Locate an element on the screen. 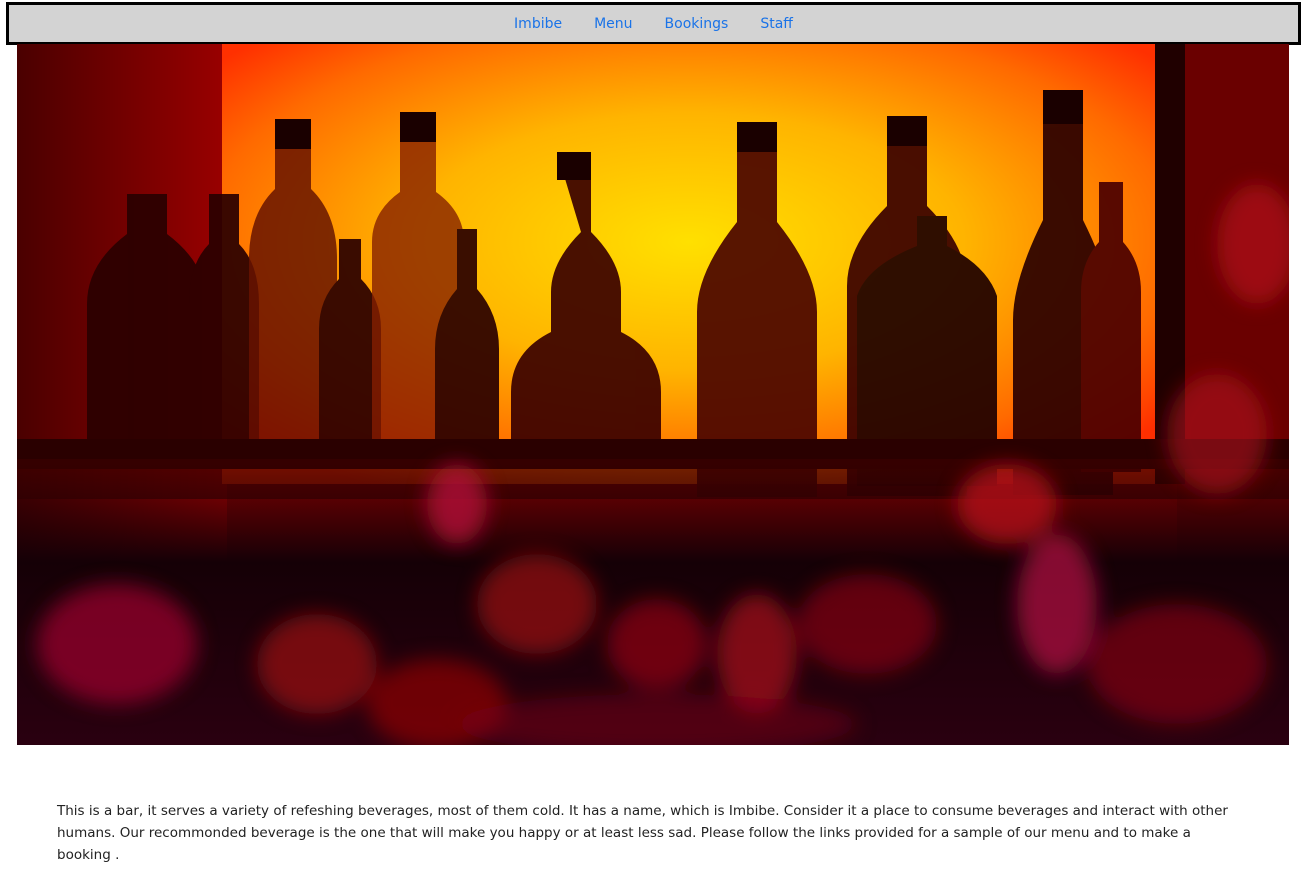 The image size is (1314, 873). nav-links: Imbibe Menu Bookings Staff is located at coordinates (653, 24).